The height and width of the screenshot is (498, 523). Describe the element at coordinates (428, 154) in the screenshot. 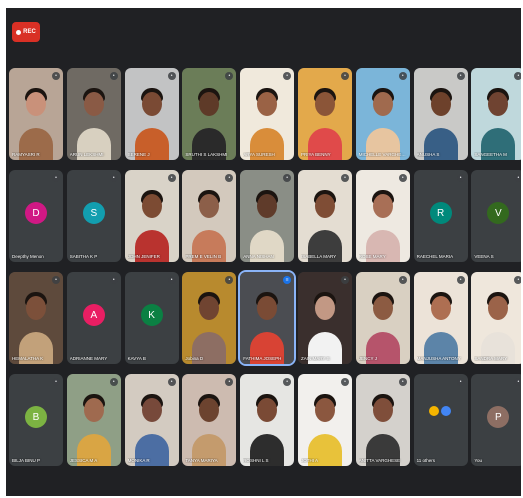

I see `participant-name: ANUSHA S` at that location.